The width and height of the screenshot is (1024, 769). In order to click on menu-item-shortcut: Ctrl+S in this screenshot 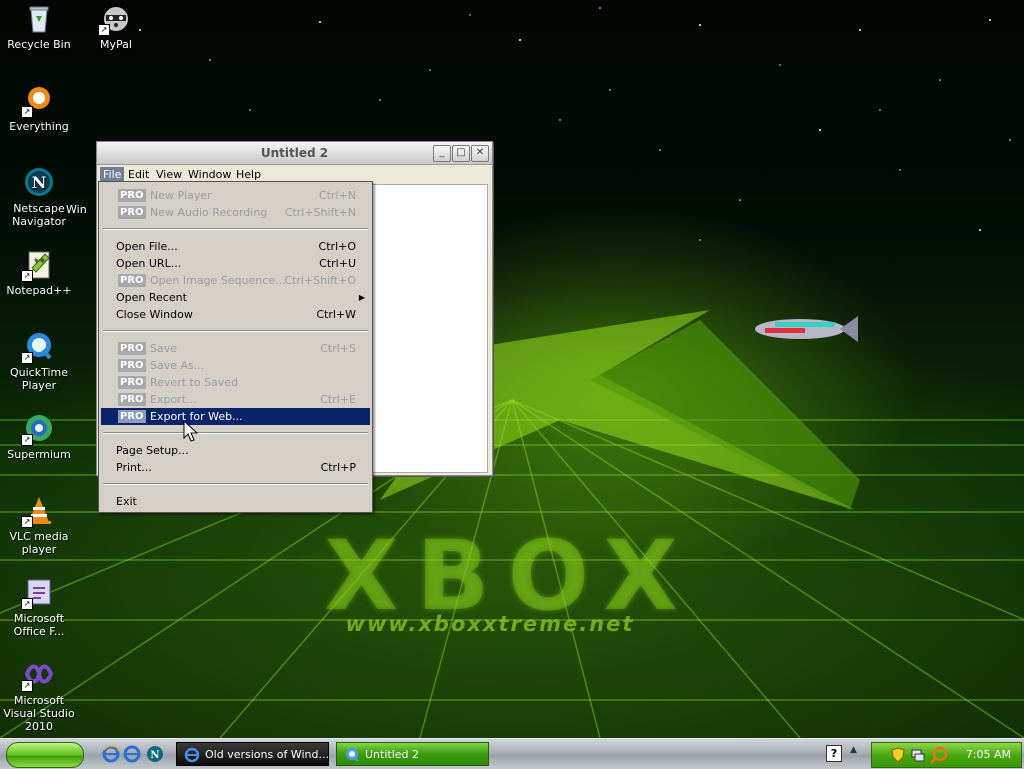, I will do `click(338, 348)`.